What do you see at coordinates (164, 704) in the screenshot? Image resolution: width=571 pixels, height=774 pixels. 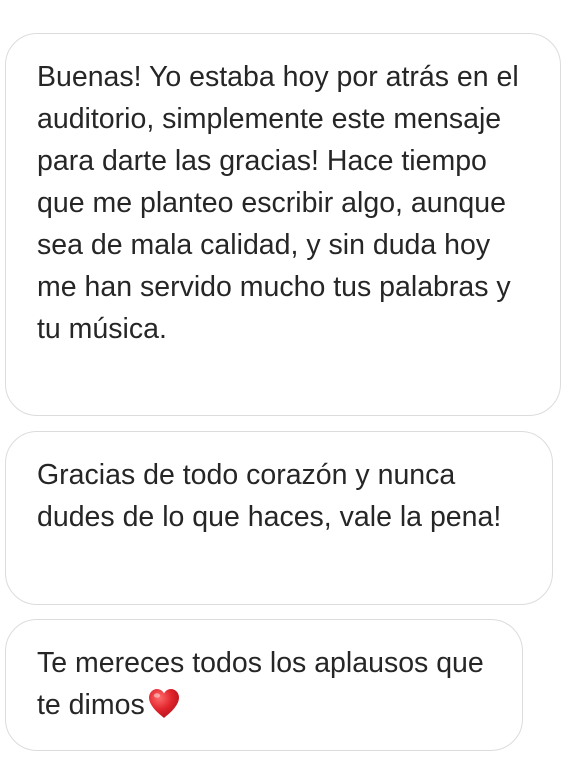 I see `red-heart-icon` at bounding box center [164, 704].